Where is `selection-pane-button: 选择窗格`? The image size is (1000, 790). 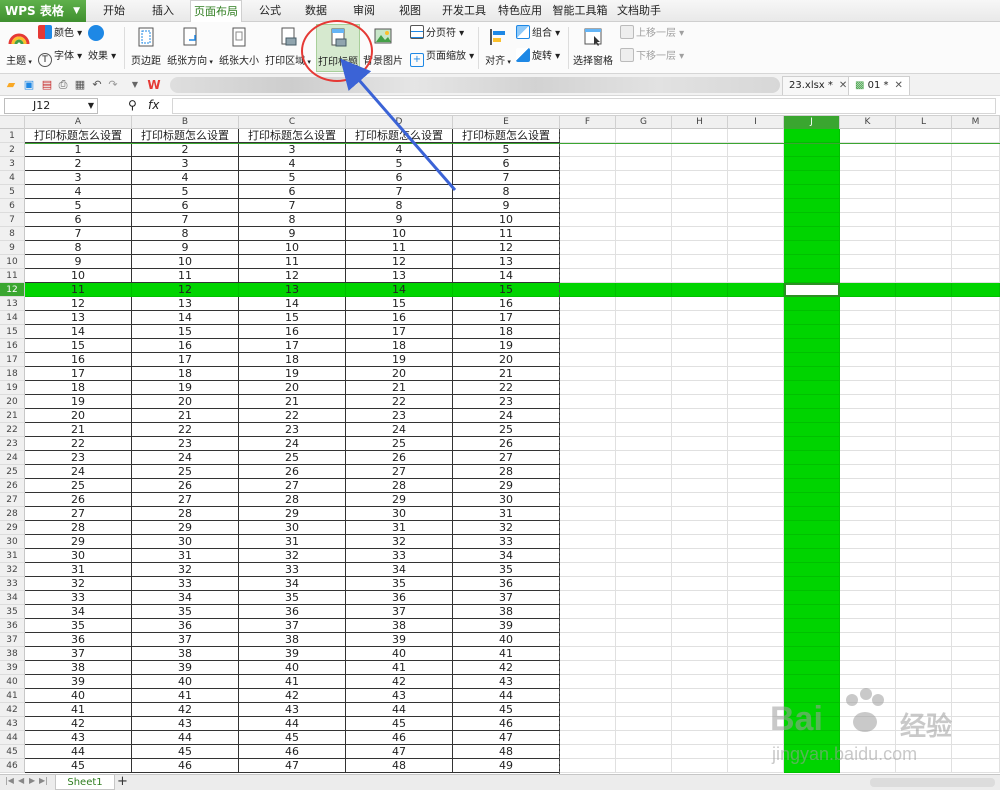
selection-pane-button: 选择窗格 is located at coordinates (593, 48).